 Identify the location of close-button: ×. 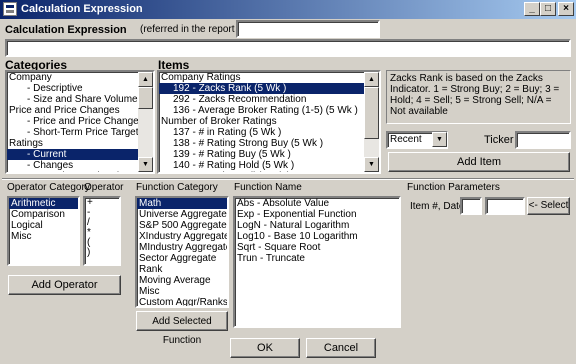
(566, 9).